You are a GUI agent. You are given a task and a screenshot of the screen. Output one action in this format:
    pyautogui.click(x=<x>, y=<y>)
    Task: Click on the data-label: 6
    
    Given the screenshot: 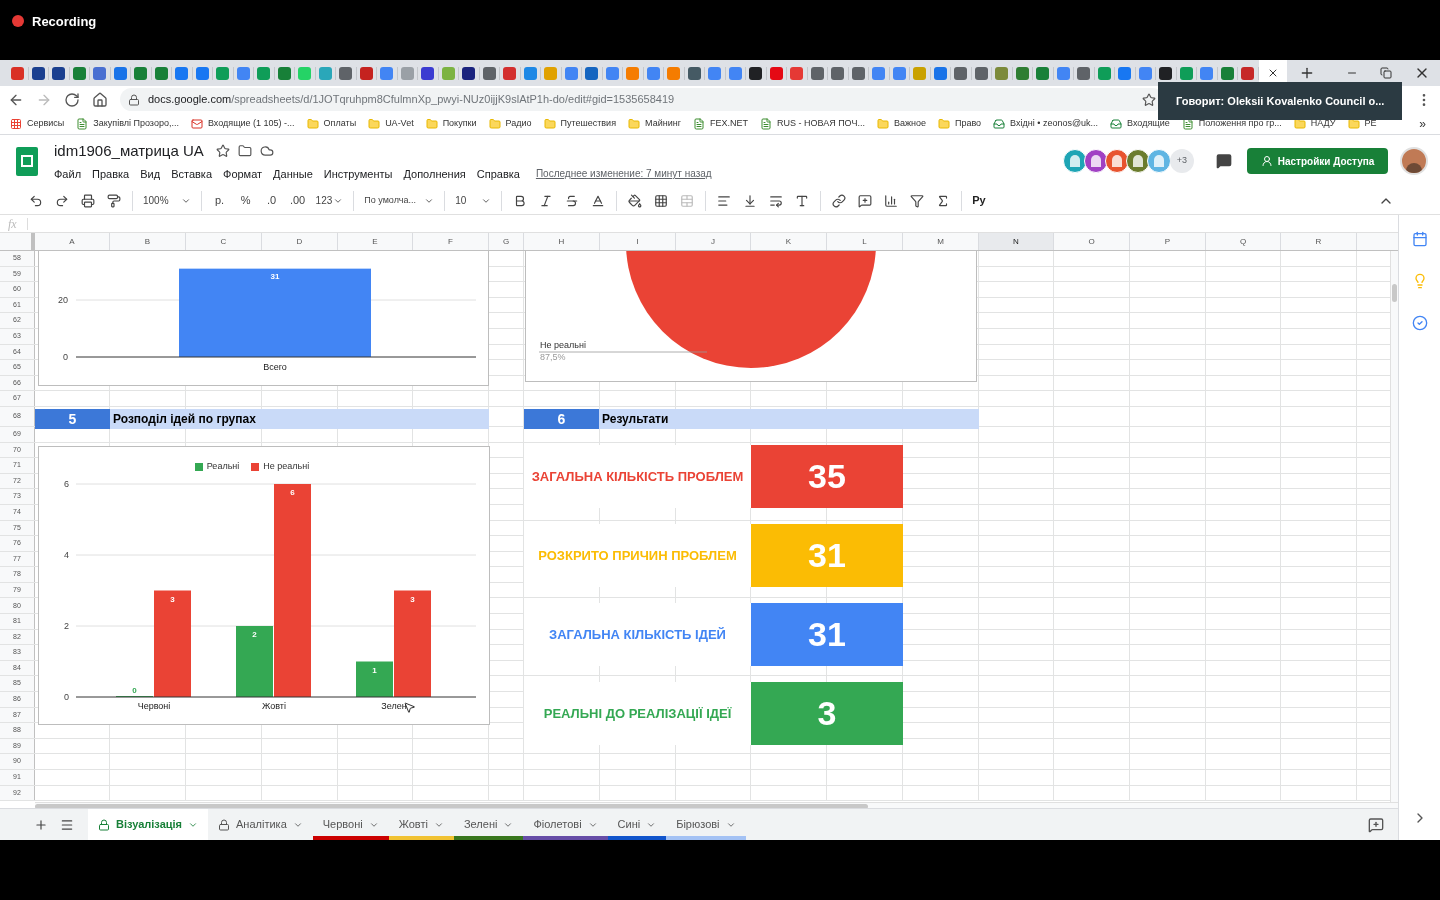 What is the action you would take?
    pyautogui.click(x=292, y=492)
    